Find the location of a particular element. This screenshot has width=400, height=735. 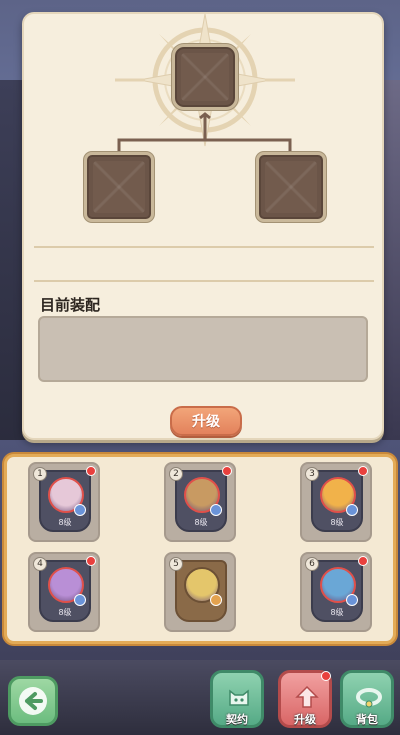

hero-card: 5 is located at coordinates (200, 592).